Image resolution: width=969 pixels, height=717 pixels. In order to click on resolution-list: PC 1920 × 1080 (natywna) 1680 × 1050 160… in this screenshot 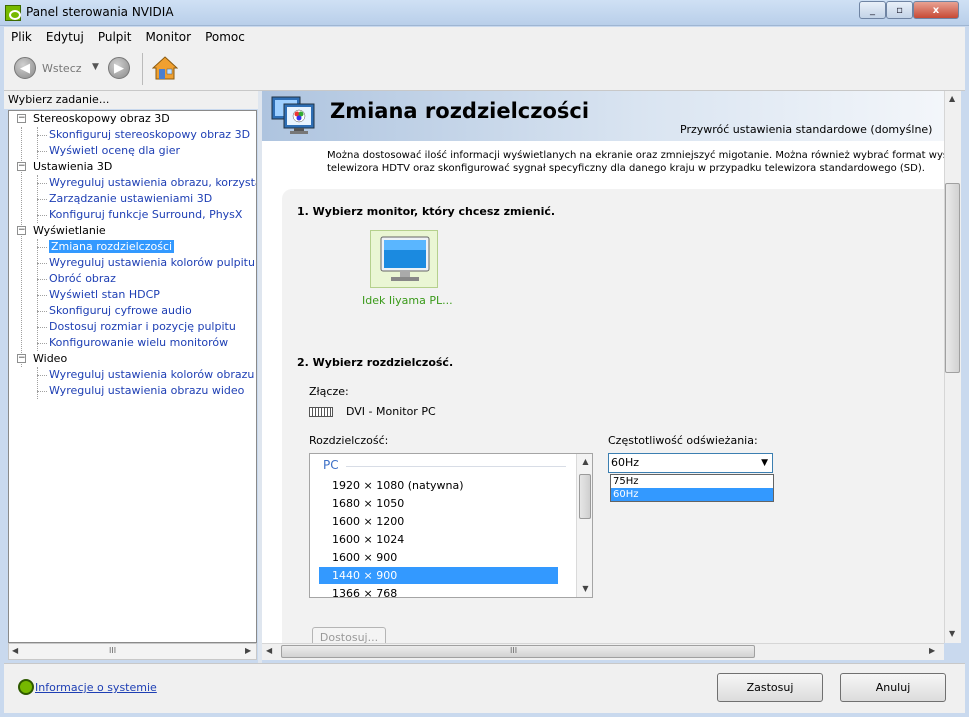, I will do `click(451, 525)`.